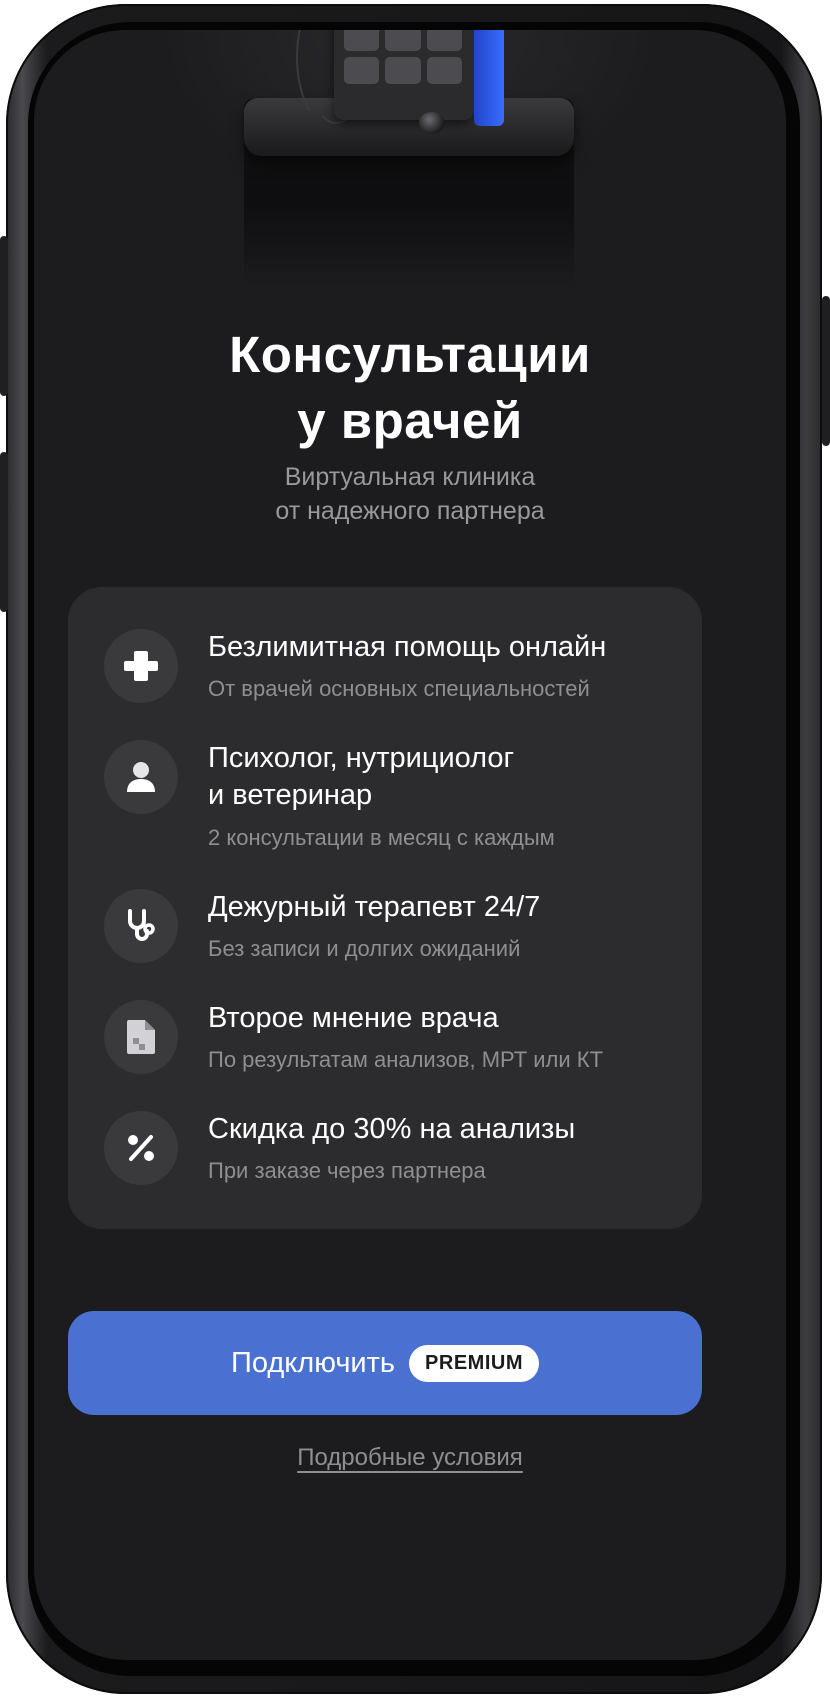 This screenshot has height=1700, width=830. Describe the element at coordinates (141, 1148) in the screenshot. I see `percent-icon` at that location.